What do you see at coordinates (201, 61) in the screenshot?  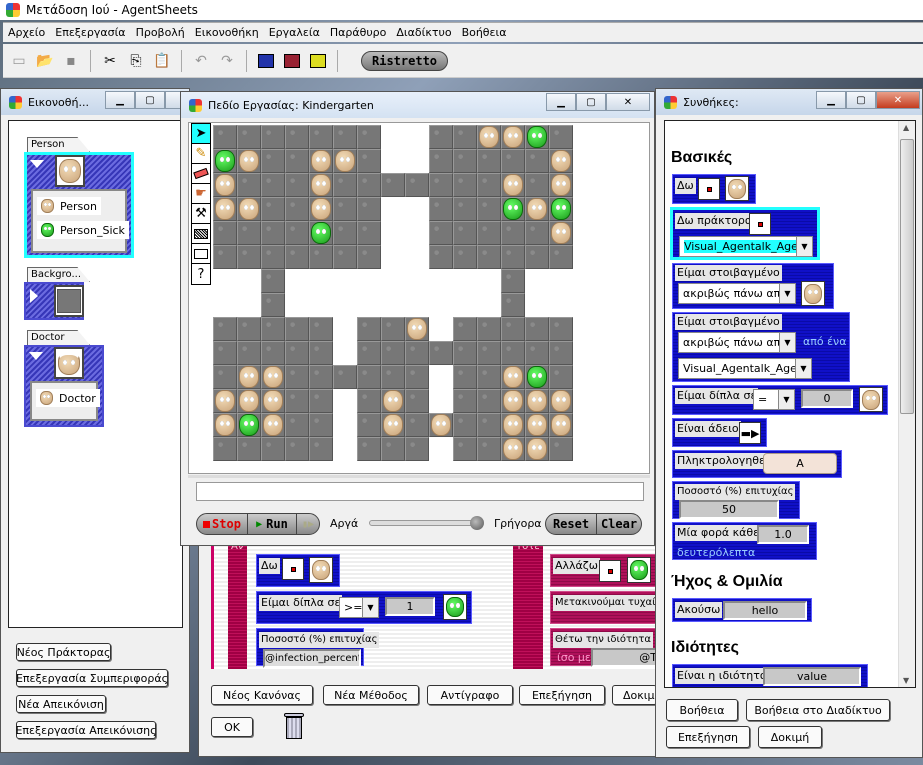 I see `undo-icon: ↶` at bounding box center [201, 61].